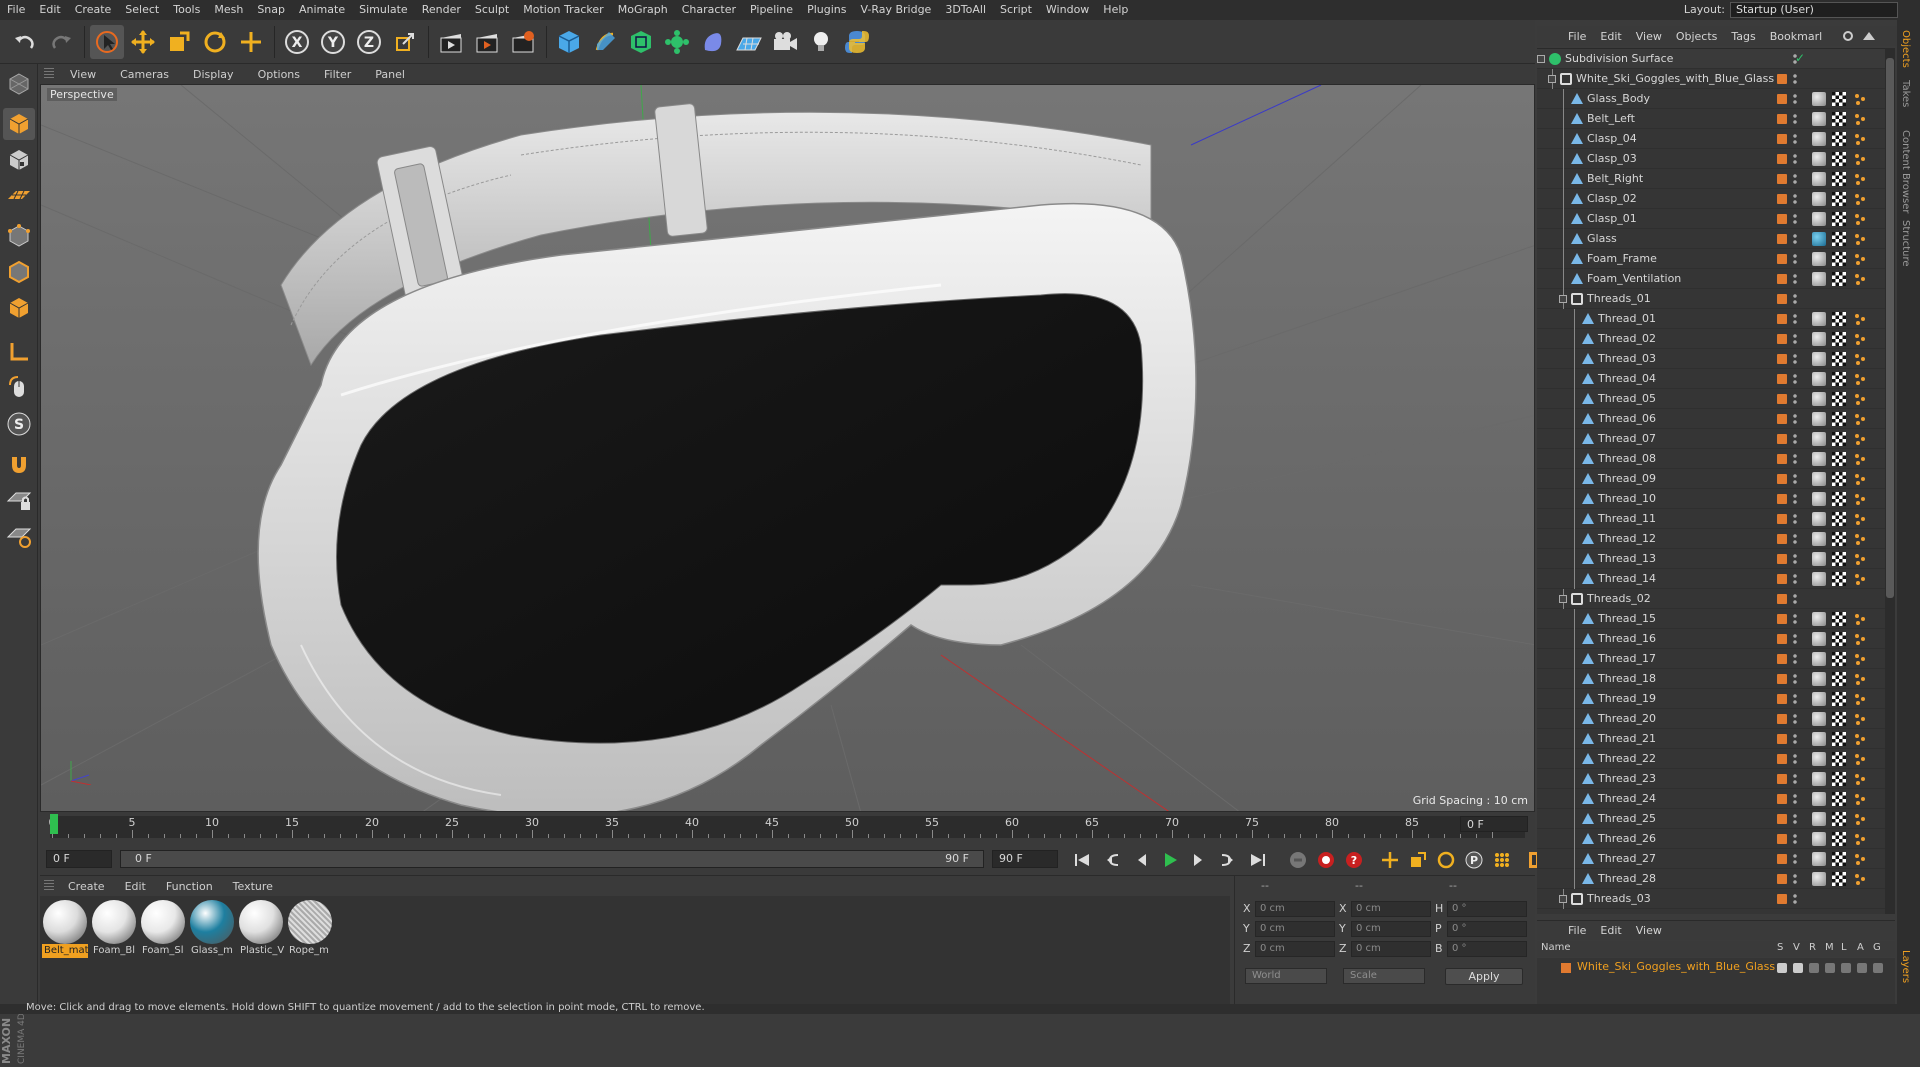 This screenshot has height=1067, width=1920. What do you see at coordinates (143, 42) in the screenshot?
I see `move-tool-button` at bounding box center [143, 42].